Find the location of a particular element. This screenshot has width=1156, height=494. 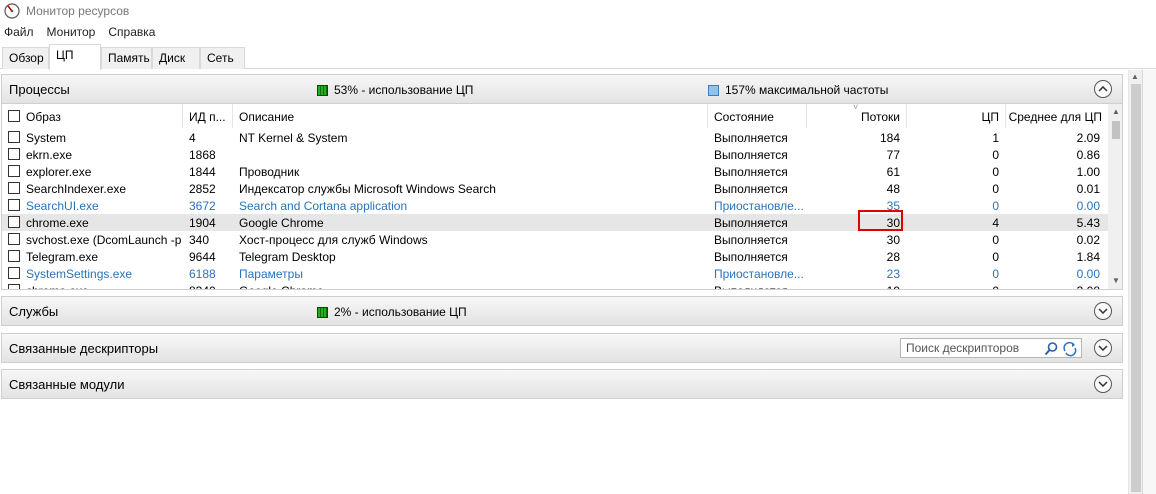

column-state: Состояние is located at coordinates (757, 116).